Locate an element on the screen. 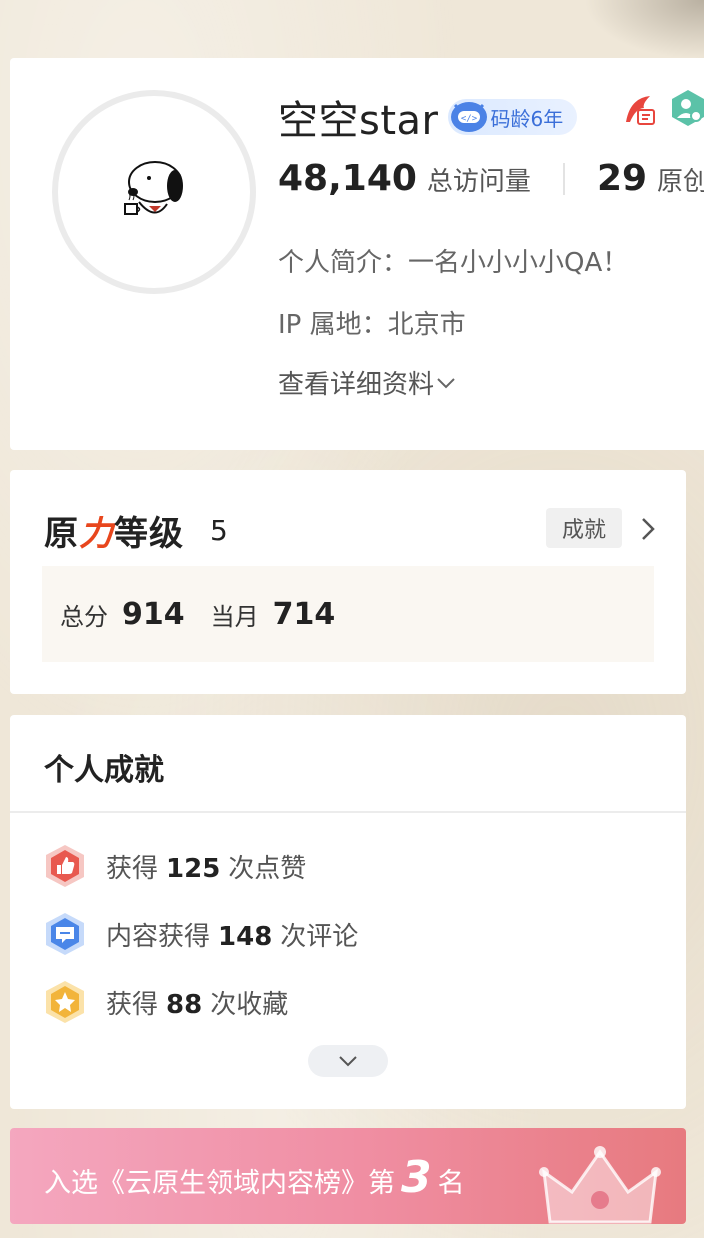 Image resolution: width=704 pixels, height=1238 pixels. achievement-text: 获得 125 次点赞 is located at coordinates (206, 866).